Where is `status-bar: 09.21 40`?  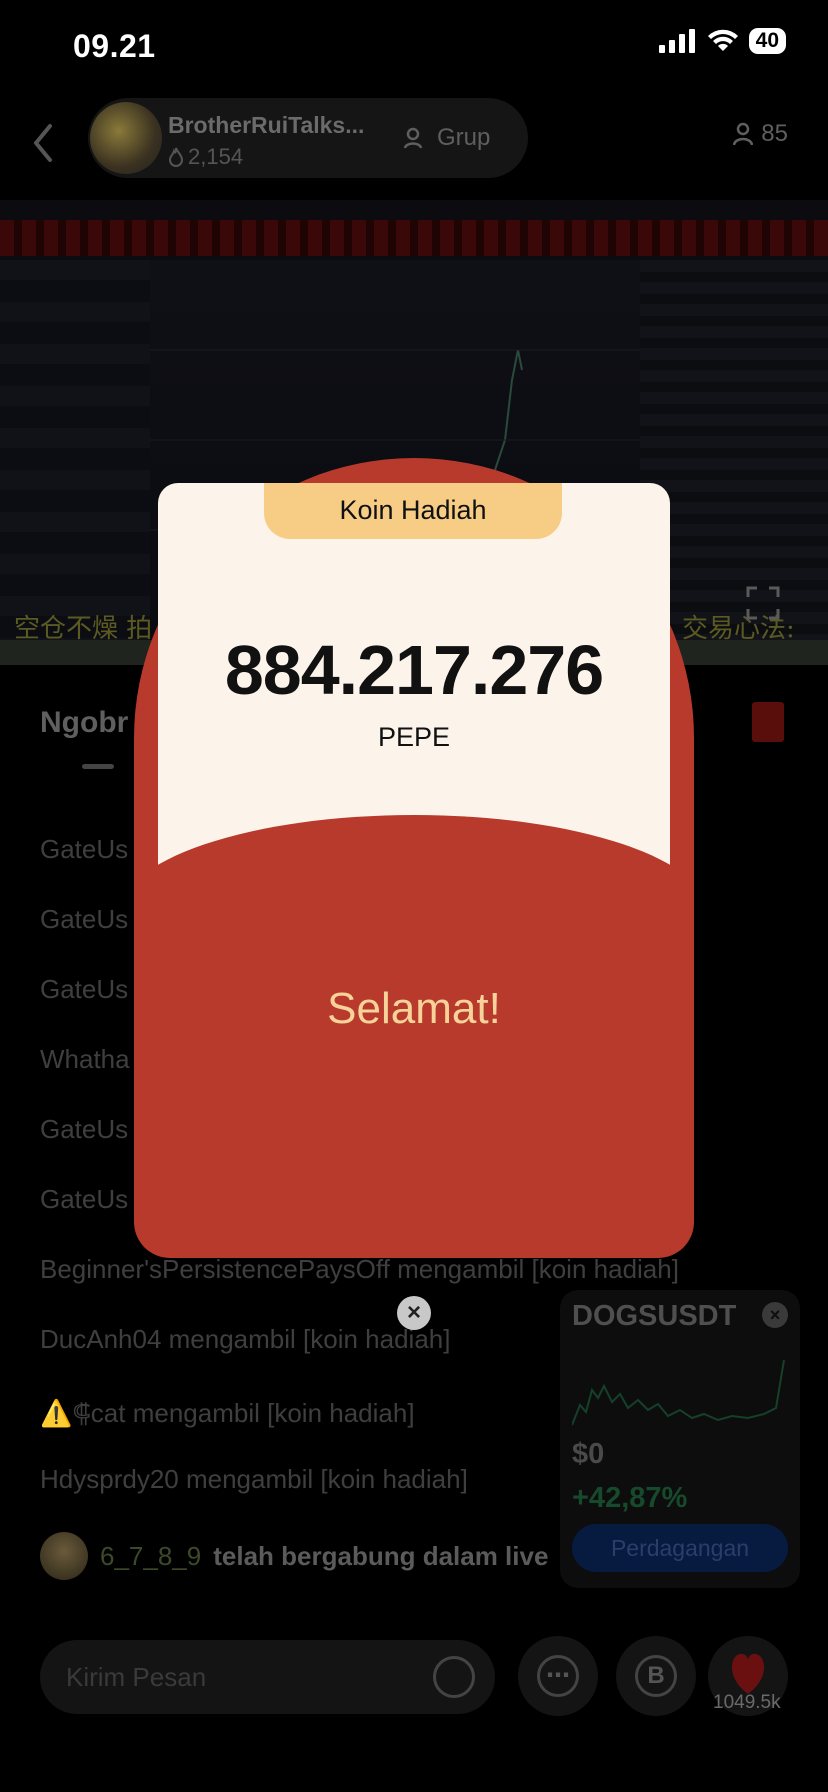
status-bar: 09.21 40 is located at coordinates (414, 45).